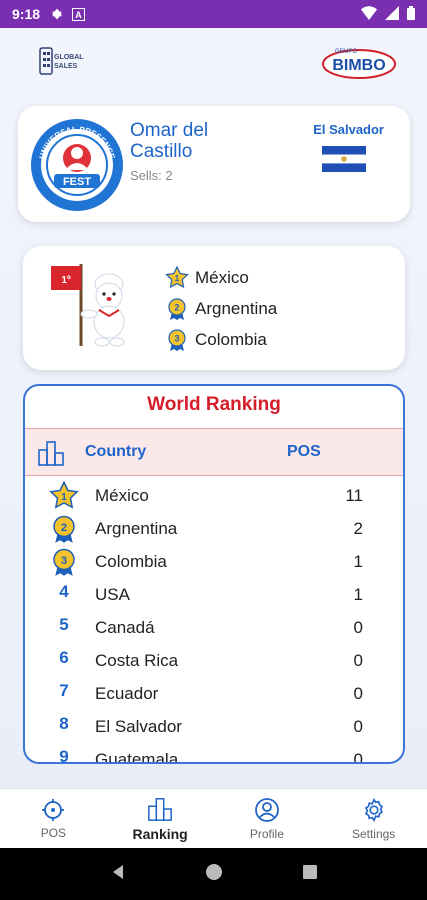  Describe the element at coordinates (26, 14) in the screenshot. I see `status-time: 9:18` at that location.